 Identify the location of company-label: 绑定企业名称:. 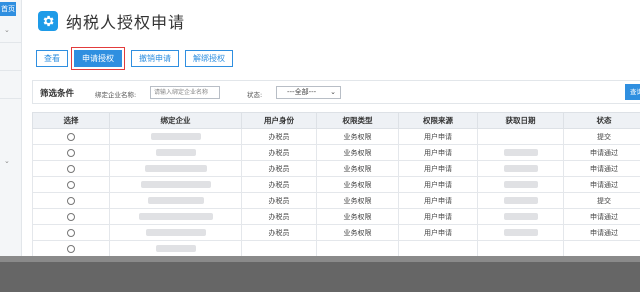
(116, 95).